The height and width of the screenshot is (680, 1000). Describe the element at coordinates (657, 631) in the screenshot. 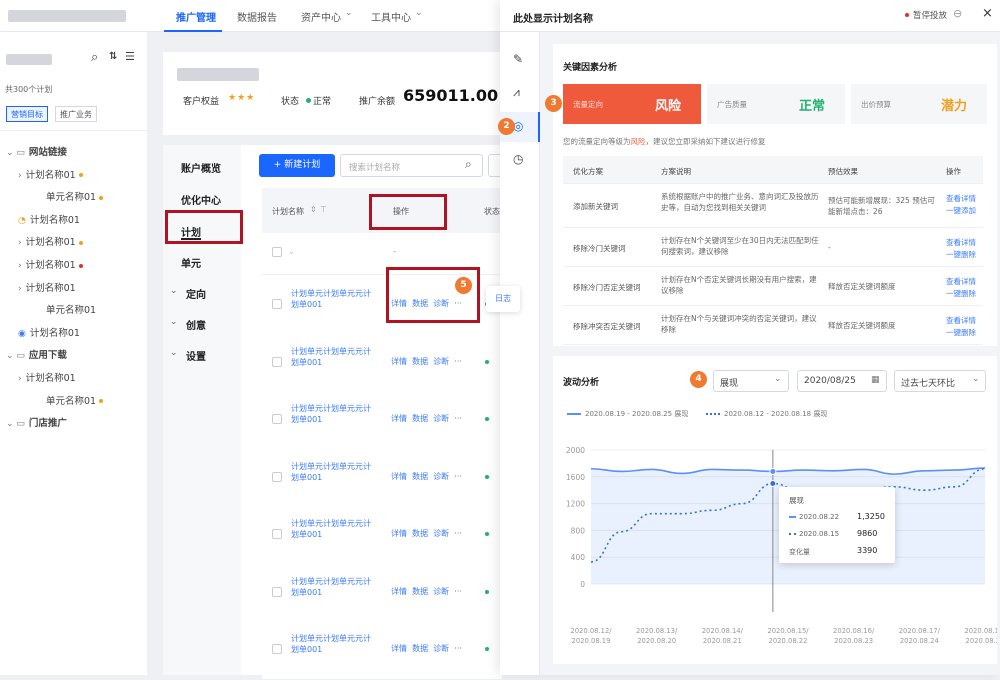

I see `x-tick-label: 2020.08.13/` at that location.